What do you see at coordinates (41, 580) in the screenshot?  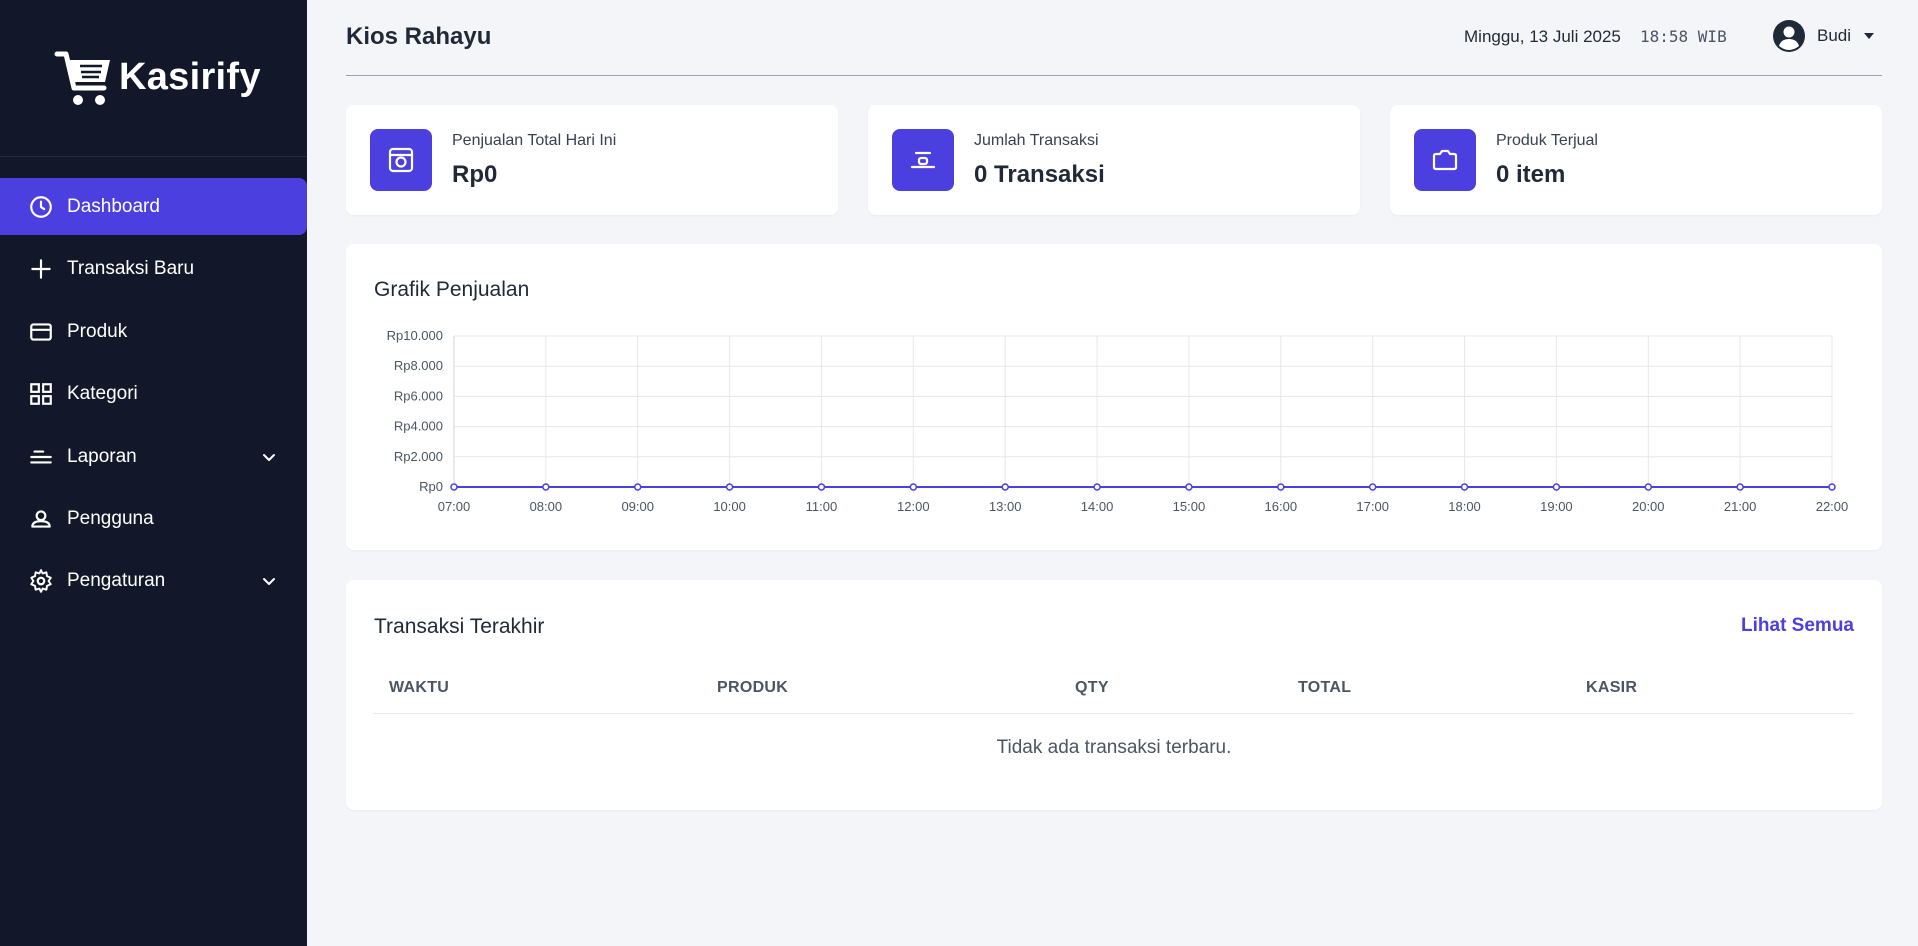 I see `gear-icon` at bounding box center [41, 580].